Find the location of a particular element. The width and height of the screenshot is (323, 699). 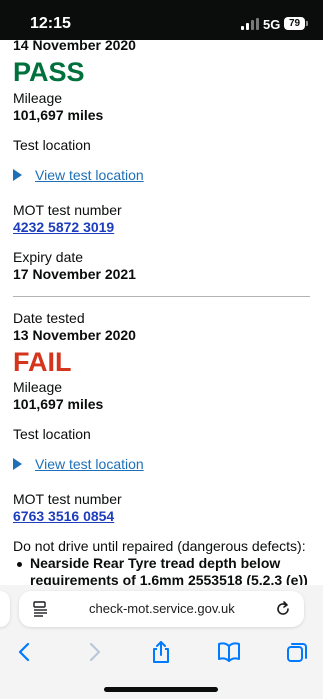

defect-line: Nearside Rear Tyre tread depth below is located at coordinates (155, 563).